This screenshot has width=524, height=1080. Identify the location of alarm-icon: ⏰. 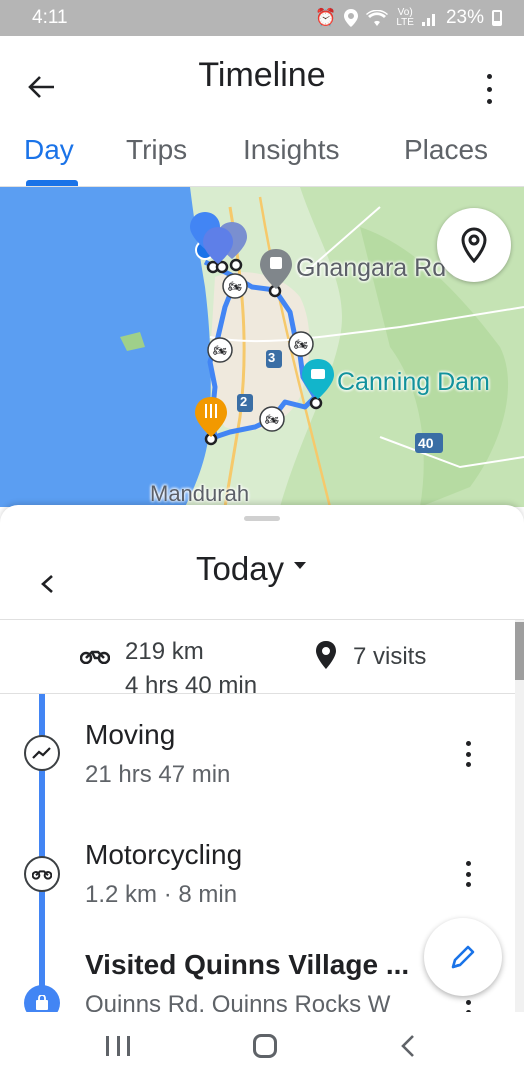
(326, 17).